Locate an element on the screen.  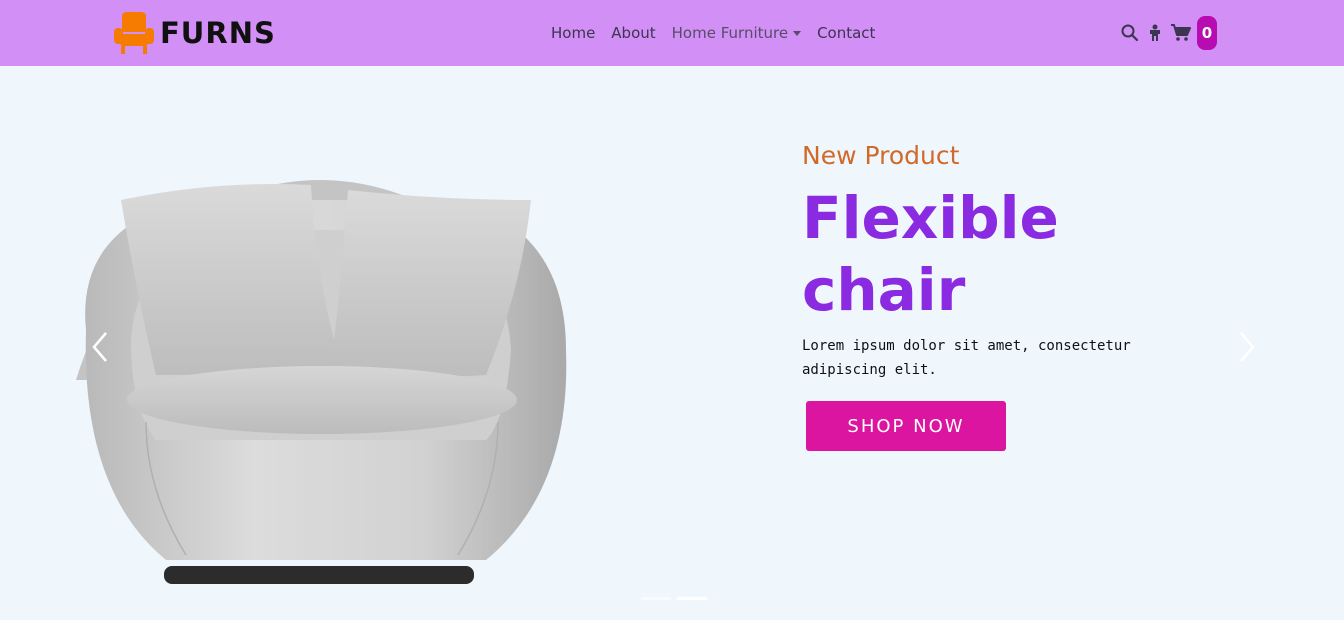
cart-count-badge: 0 is located at coordinates (1207, 33).